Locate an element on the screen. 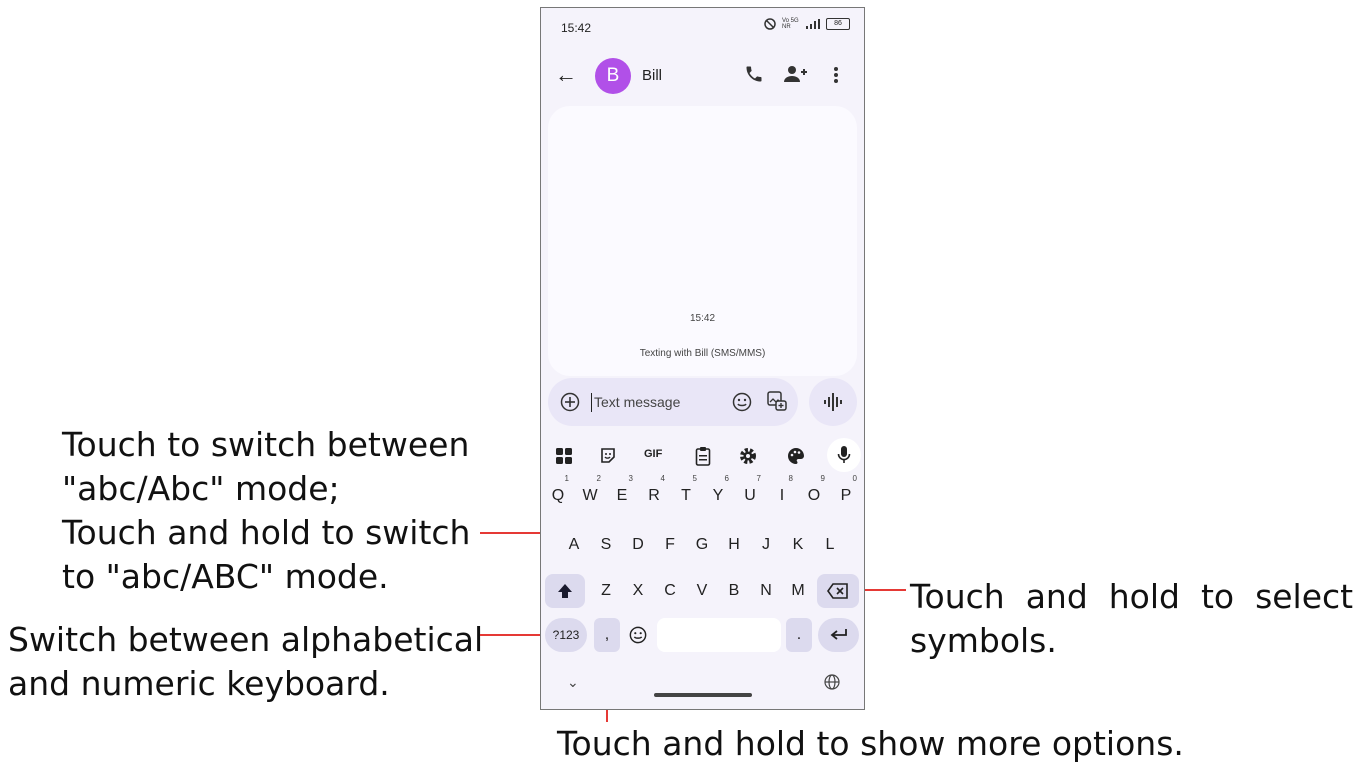  text-cursor is located at coordinates (591, 402).